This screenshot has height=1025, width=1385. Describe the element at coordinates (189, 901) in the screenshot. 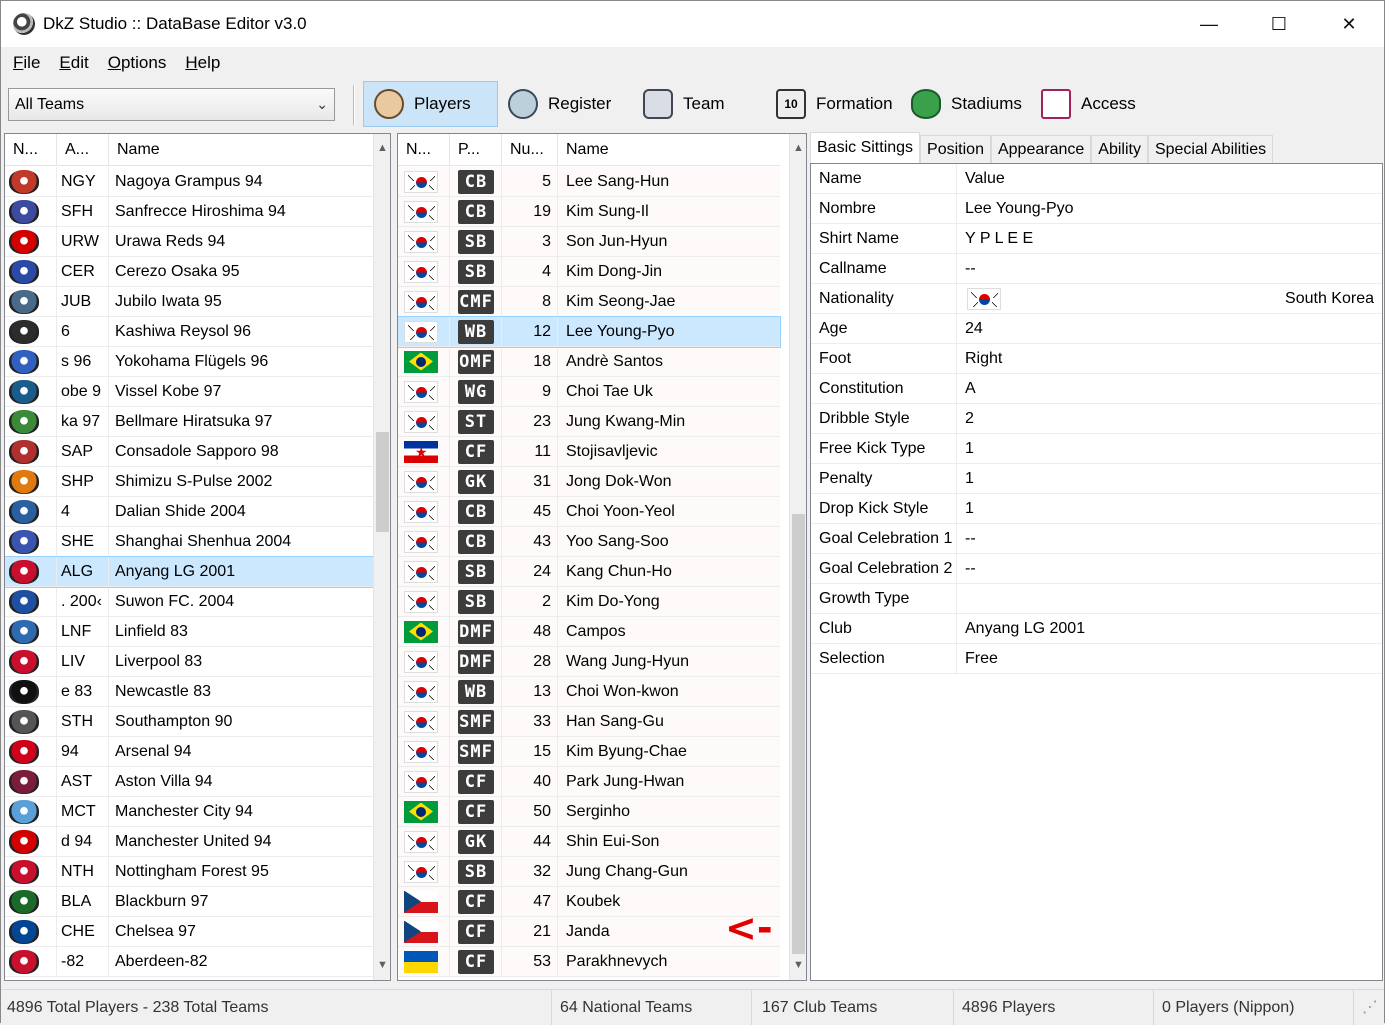

I see `team-row: BLA Blackburn 97` at that location.